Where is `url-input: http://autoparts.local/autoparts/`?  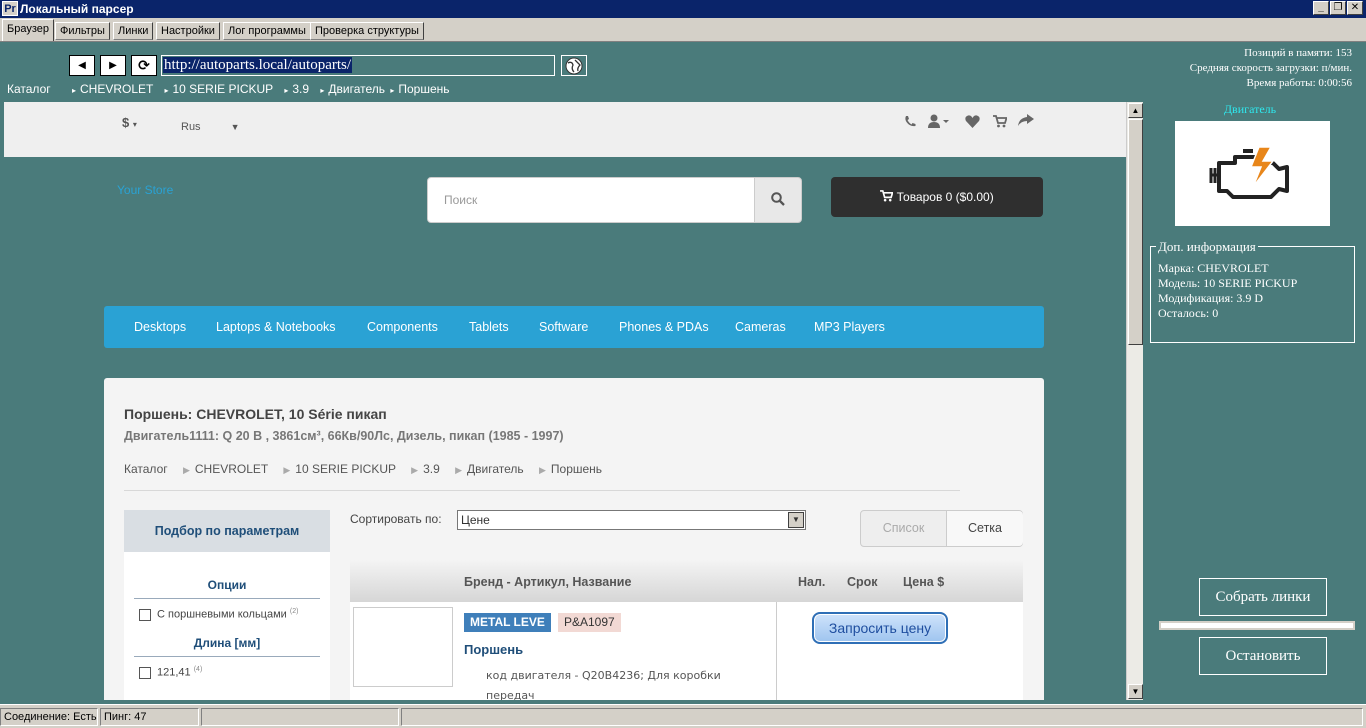 url-input: http://autoparts.local/autoparts/ is located at coordinates (358, 65).